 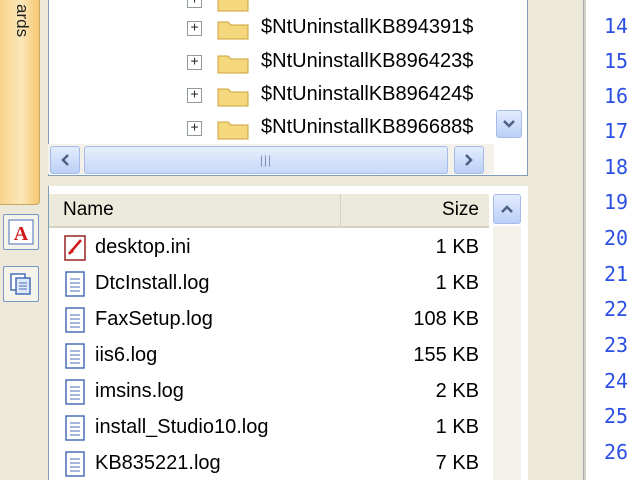 I want to click on file-name: install_Studio10.log, so click(x=182, y=427).